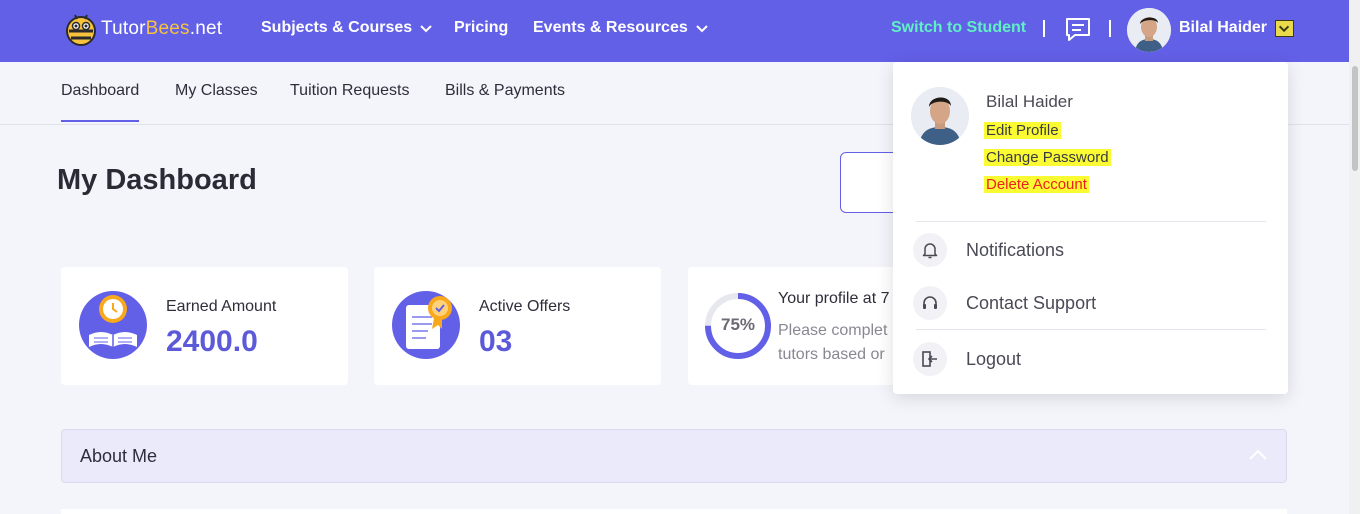  Describe the element at coordinates (930, 250) in the screenshot. I see `bell-icon` at that location.